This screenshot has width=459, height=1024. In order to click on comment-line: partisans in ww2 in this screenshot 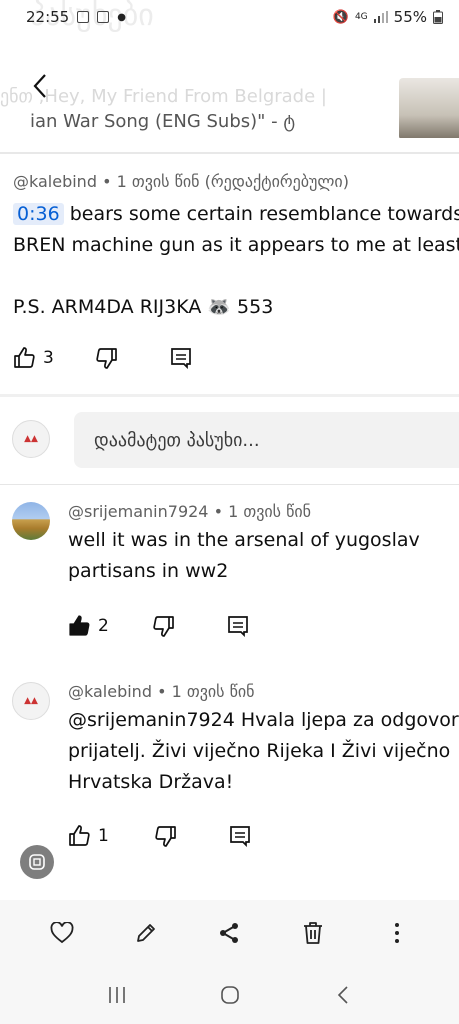, I will do `click(148, 571)`.